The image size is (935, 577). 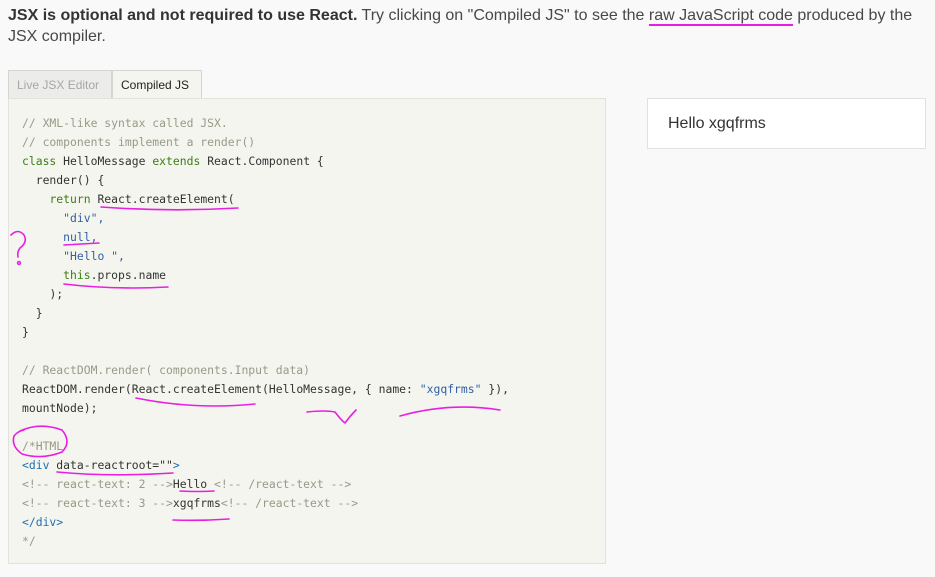 I want to click on code-keyword: this, so click(x=77, y=275).